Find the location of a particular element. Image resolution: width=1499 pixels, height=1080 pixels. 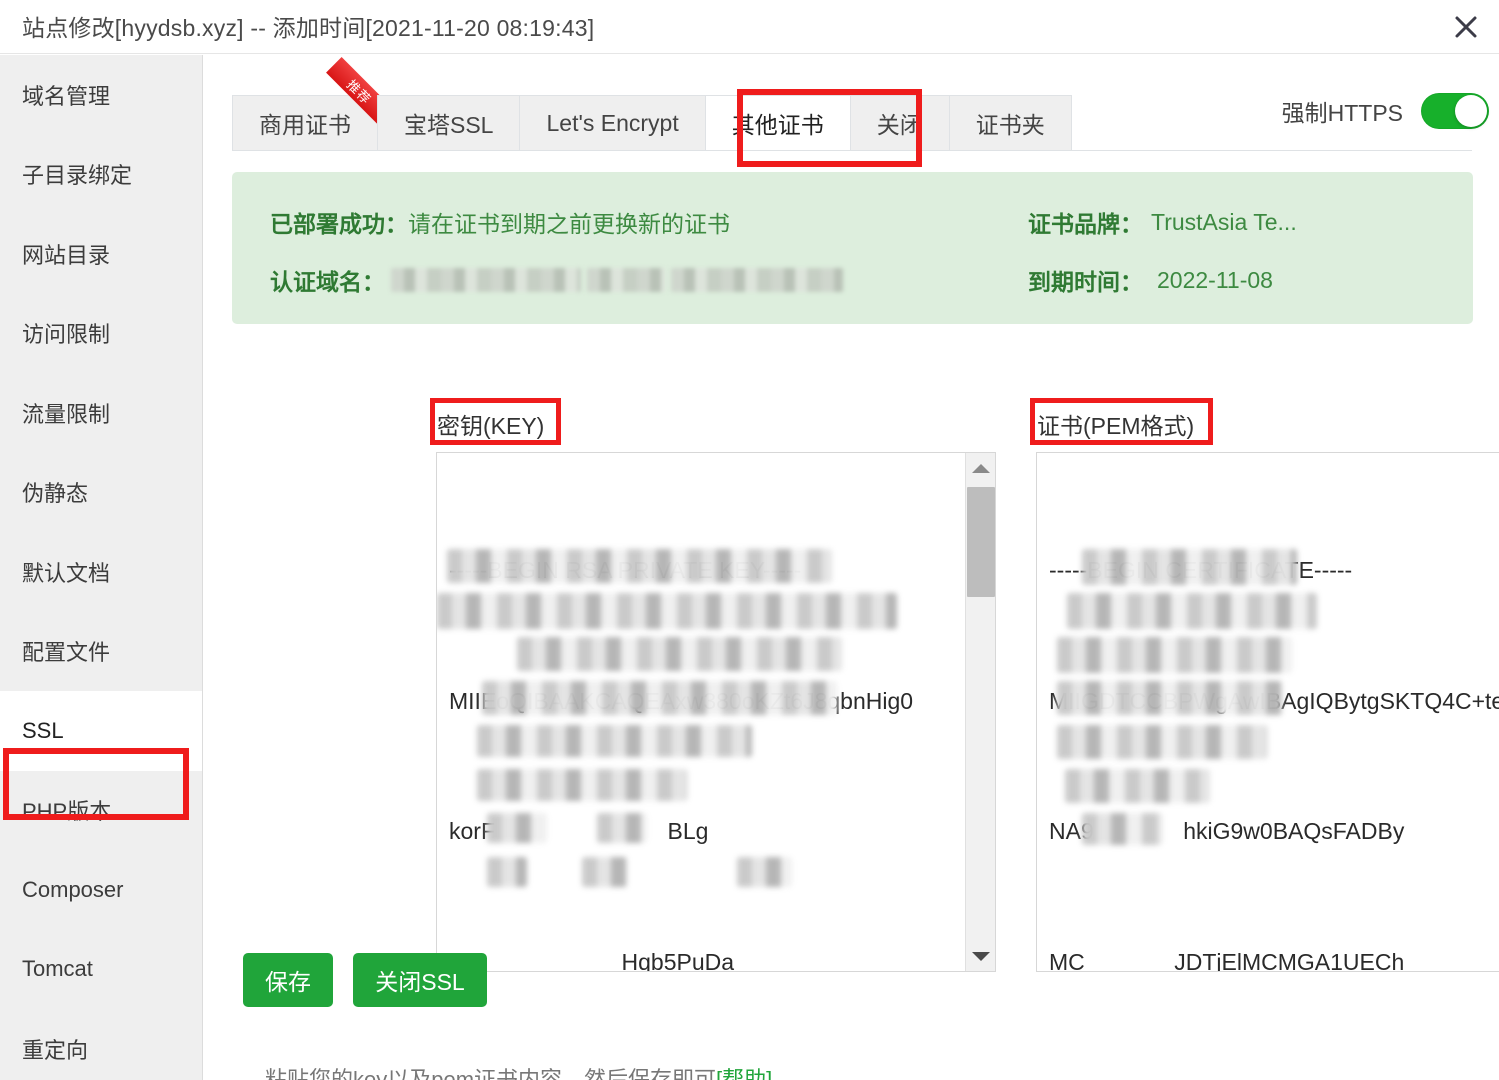

sidebar-item-subdir: 子目录绑定 is located at coordinates (101, 175).